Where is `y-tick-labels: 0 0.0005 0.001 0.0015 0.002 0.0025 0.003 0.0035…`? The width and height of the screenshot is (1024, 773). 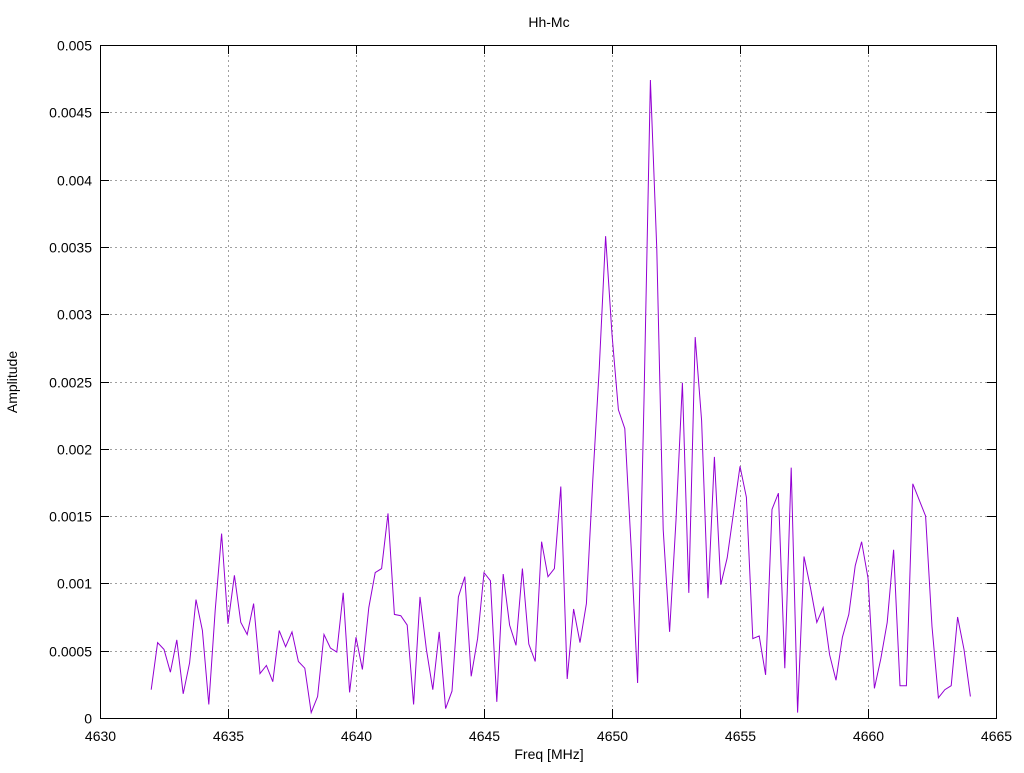
y-tick-labels: 0 0.0005 0.001 0.0015 0.002 0.0025 0.003 0.0035… is located at coordinates (70, 382).